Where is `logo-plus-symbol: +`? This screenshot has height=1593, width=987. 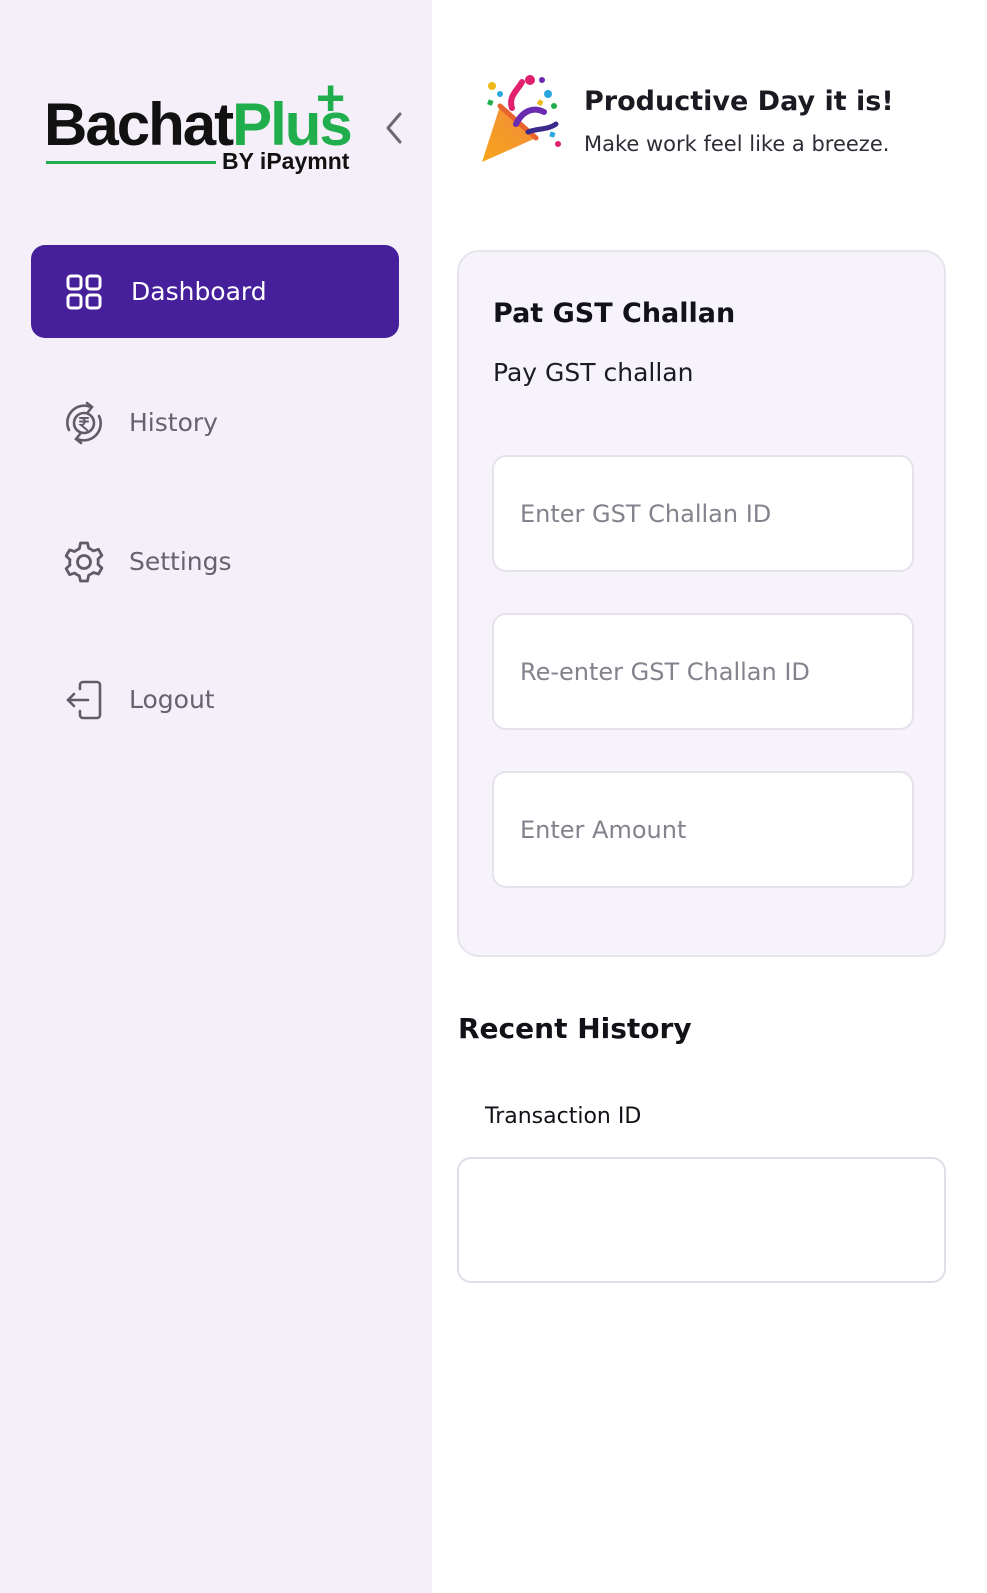
logo-plus-symbol: + is located at coordinates (331, 98).